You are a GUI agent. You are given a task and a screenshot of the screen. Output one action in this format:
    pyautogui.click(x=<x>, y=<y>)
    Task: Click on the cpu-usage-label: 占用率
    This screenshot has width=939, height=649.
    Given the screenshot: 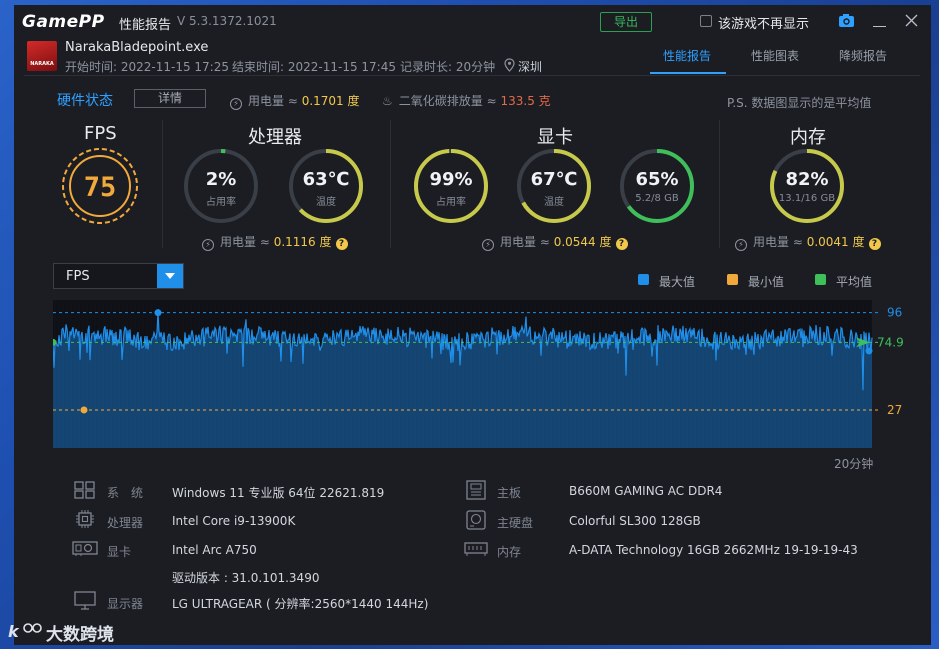 What is the action you would take?
    pyautogui.click(x=221, y=202)
    